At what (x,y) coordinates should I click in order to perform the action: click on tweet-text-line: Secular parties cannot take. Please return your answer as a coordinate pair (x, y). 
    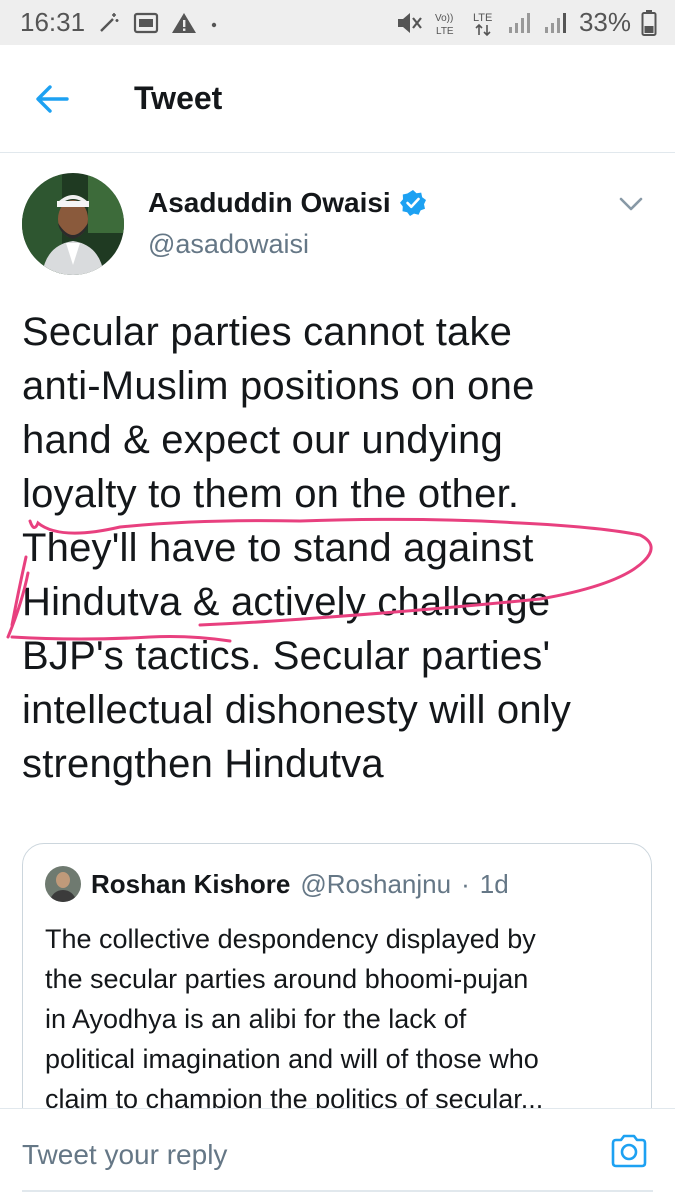
    Looking at the image, I should click on (267, 332).